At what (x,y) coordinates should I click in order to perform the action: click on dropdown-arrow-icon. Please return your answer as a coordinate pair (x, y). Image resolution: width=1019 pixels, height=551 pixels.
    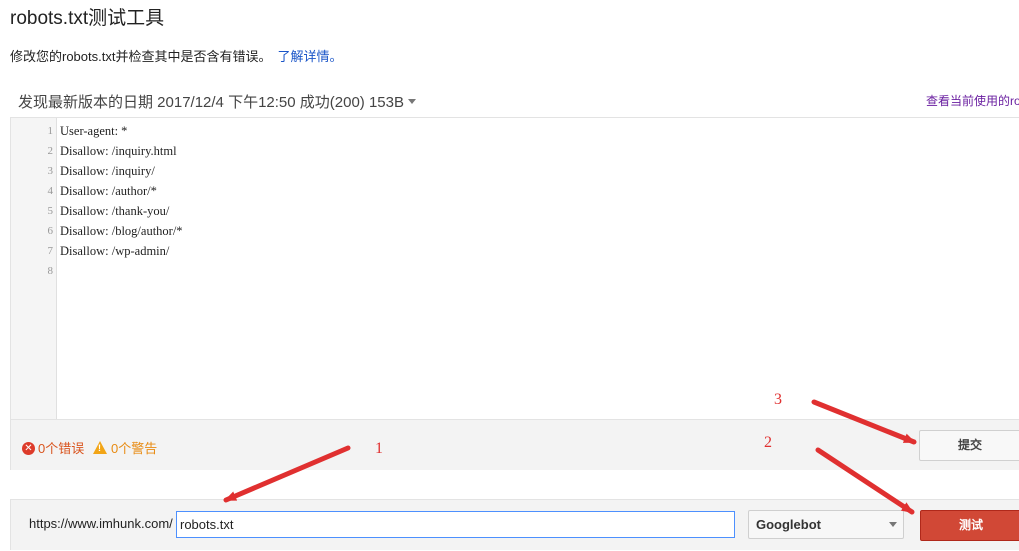
    Looking at the image, I should click on (893, 524).